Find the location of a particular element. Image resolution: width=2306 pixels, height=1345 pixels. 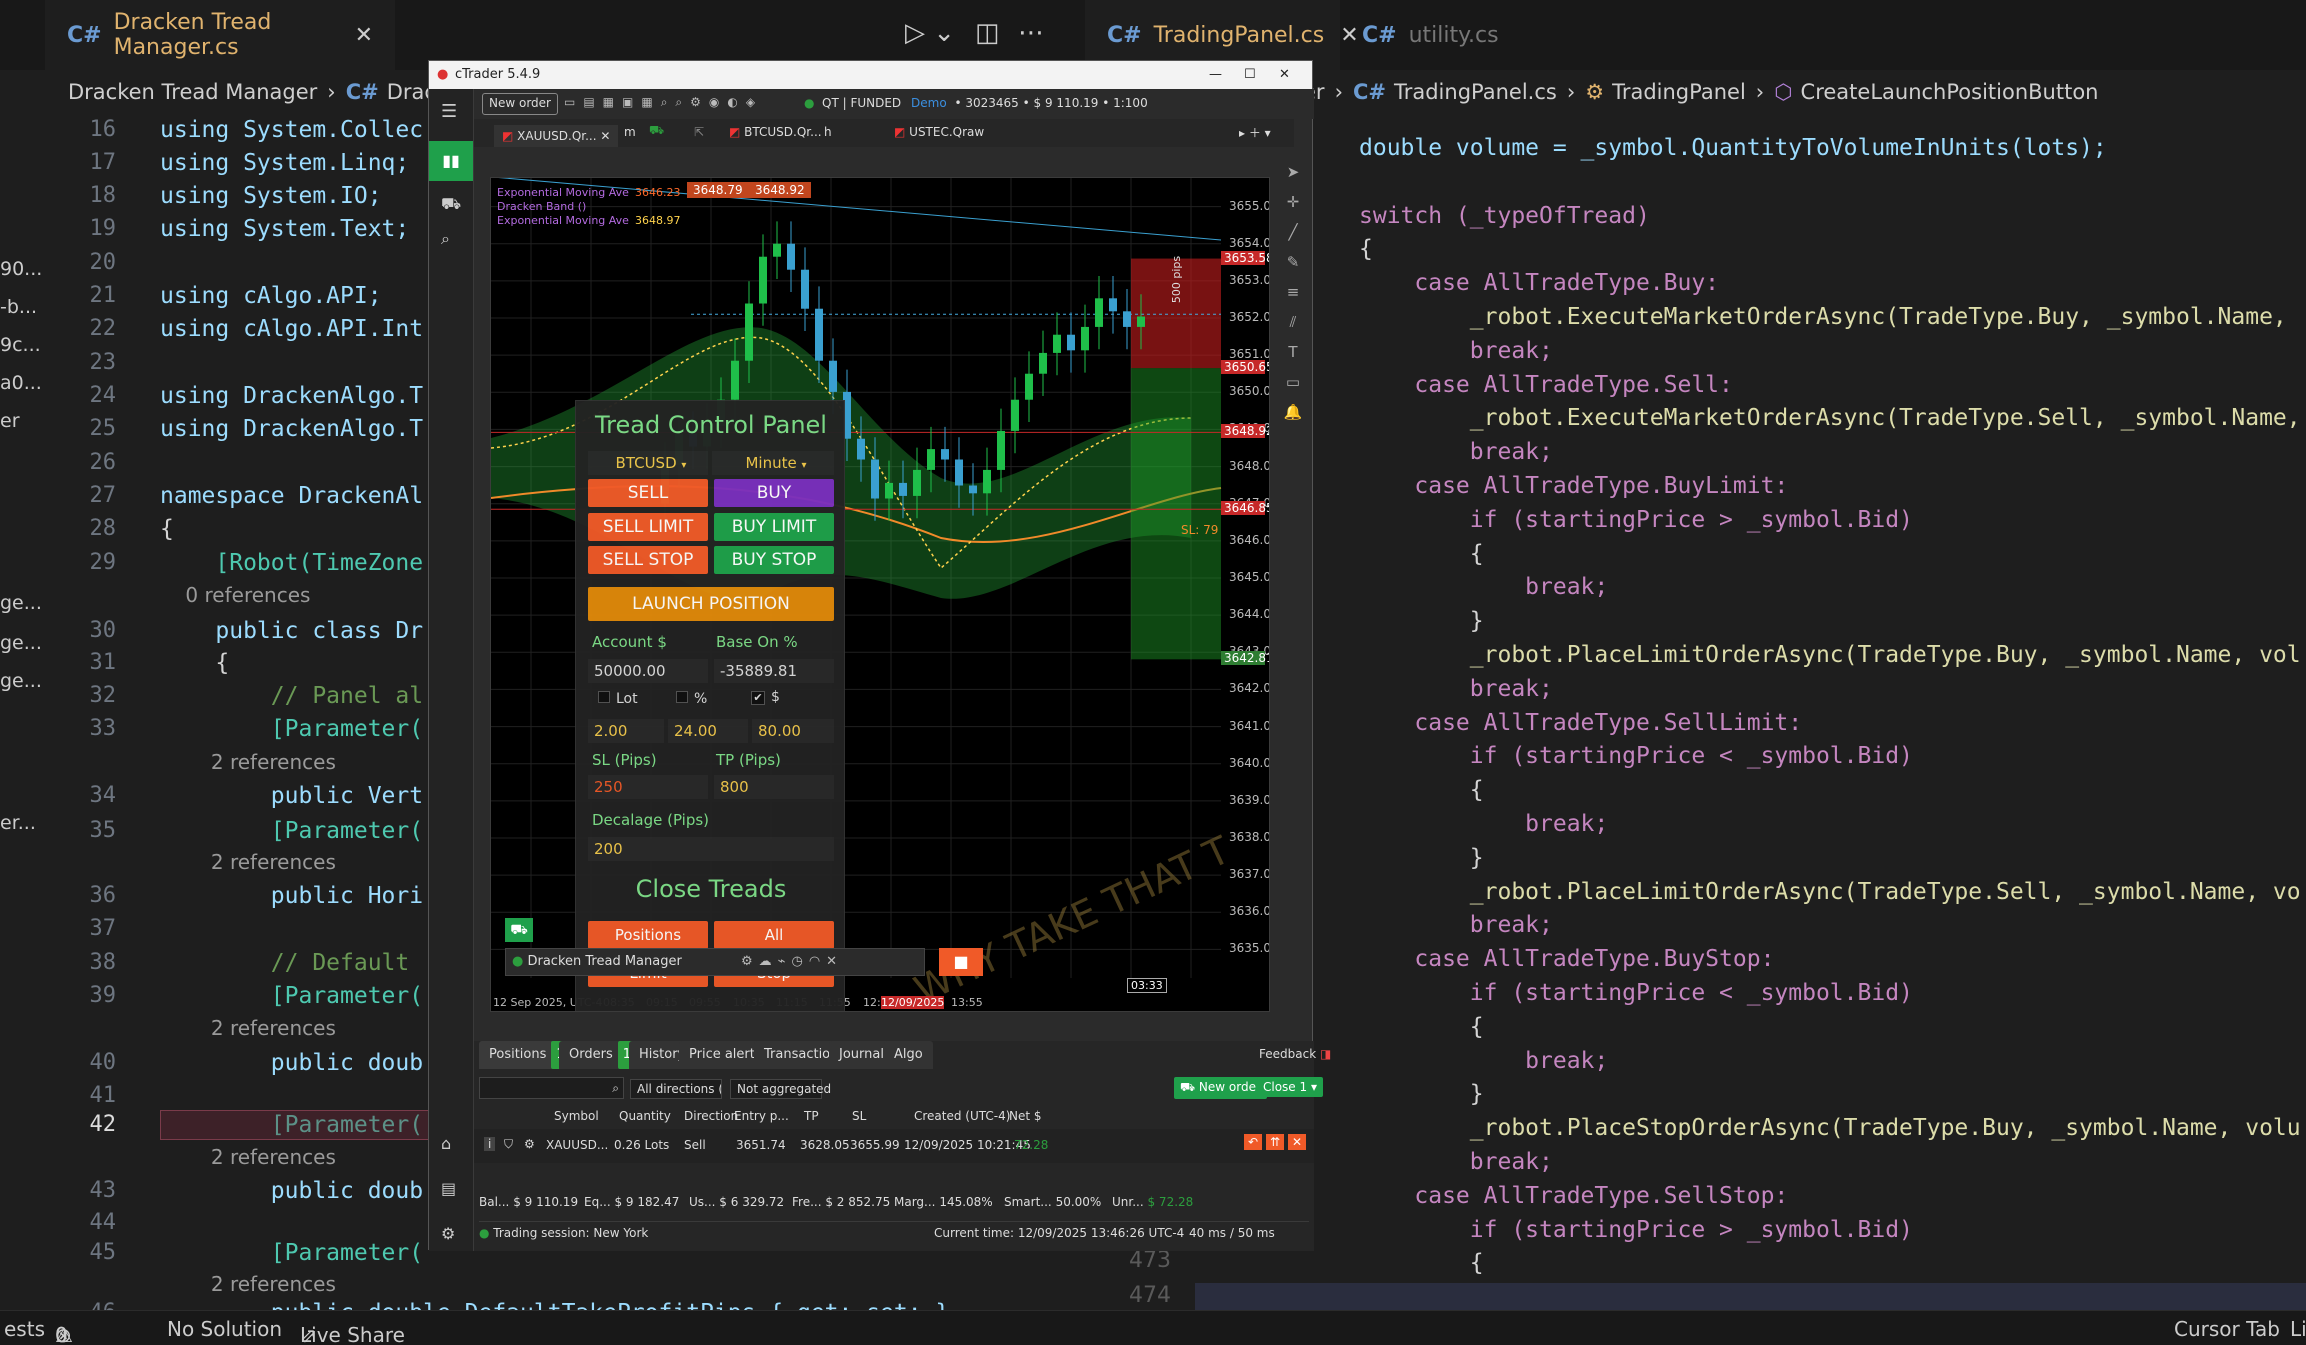

bid-price: 3648.79 is located at coordinates (718, 190).